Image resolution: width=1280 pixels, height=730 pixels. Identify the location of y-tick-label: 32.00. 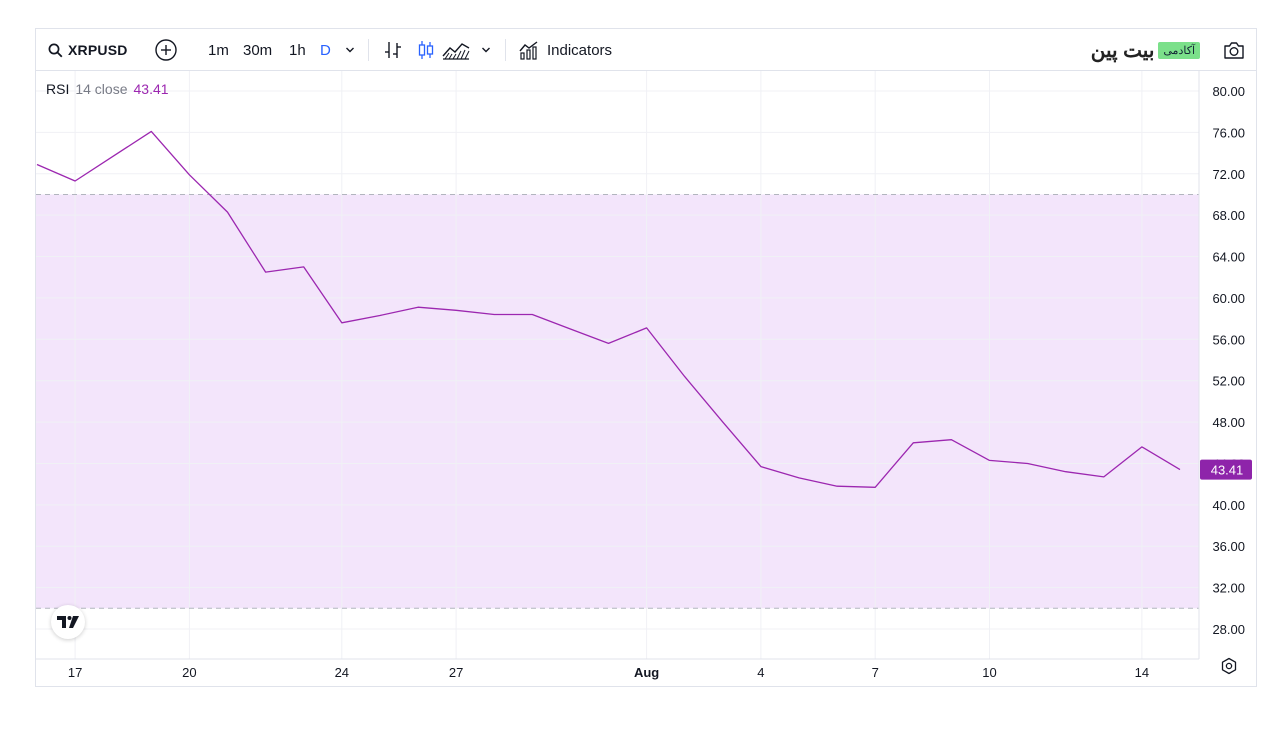
(1228, 588).